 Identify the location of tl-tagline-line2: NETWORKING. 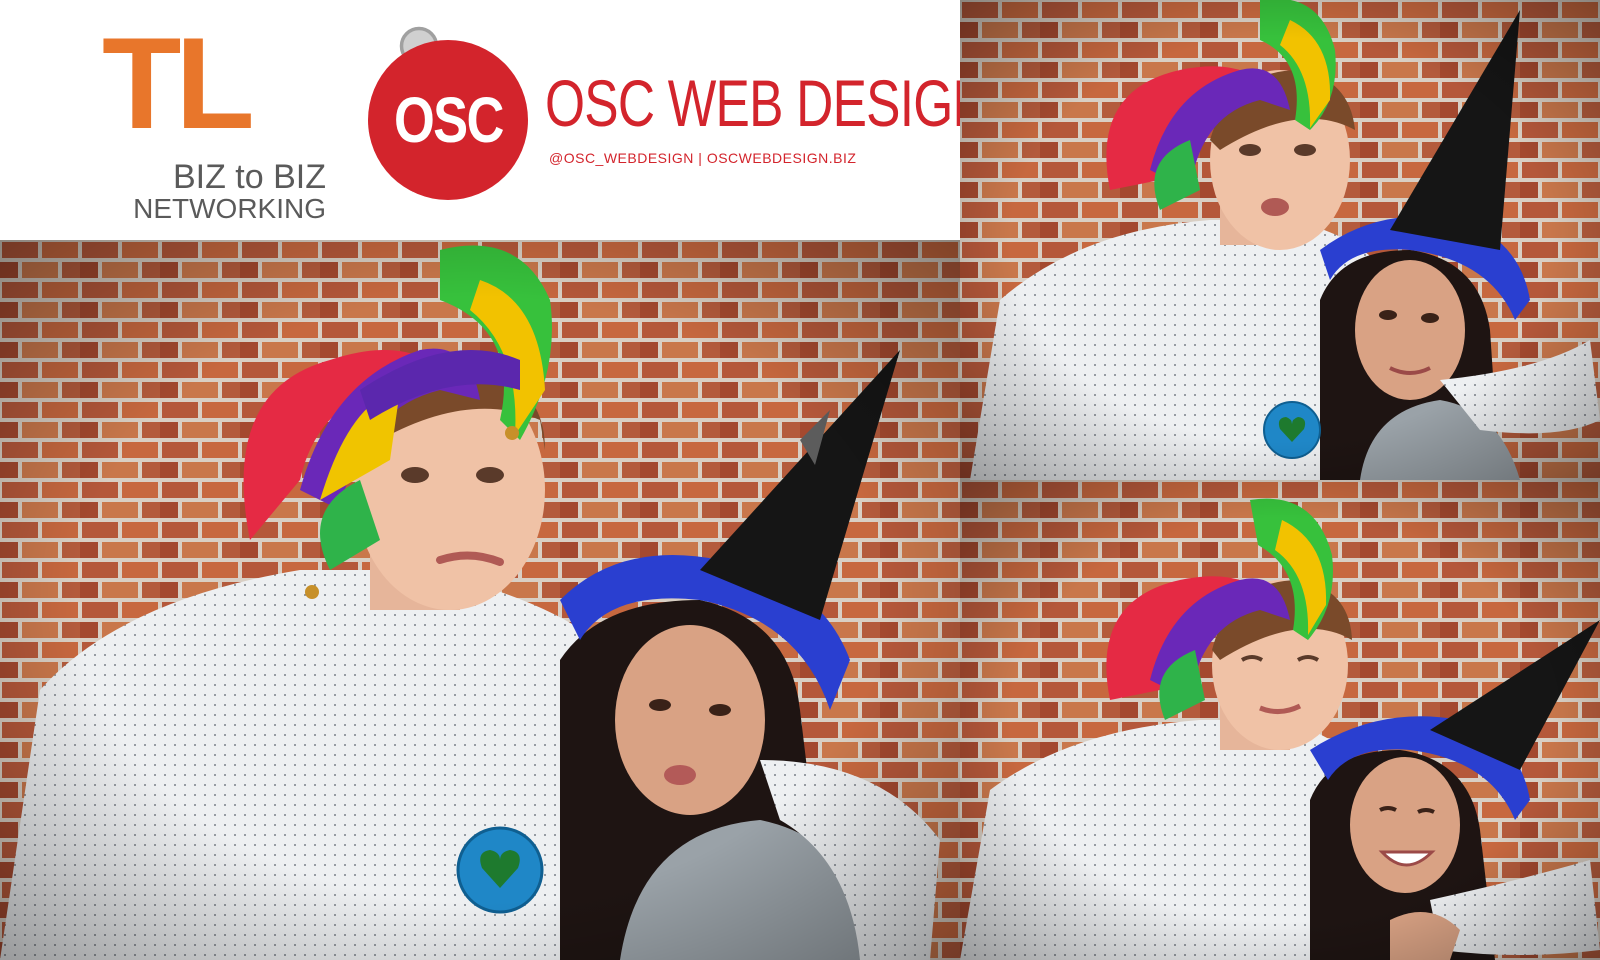
(229, 208).